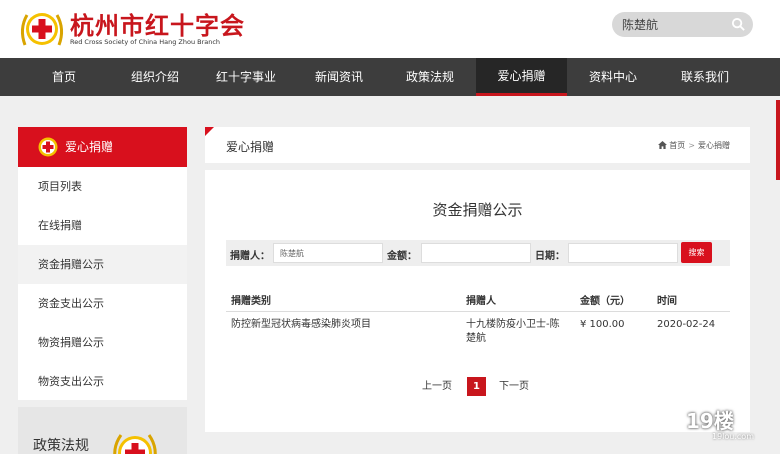 Image resolution: width=780 pixels, height=454 pixels. I want to click on cell-category: 防控新型冠状病毒感染肺炎项目, so click(301, 324).